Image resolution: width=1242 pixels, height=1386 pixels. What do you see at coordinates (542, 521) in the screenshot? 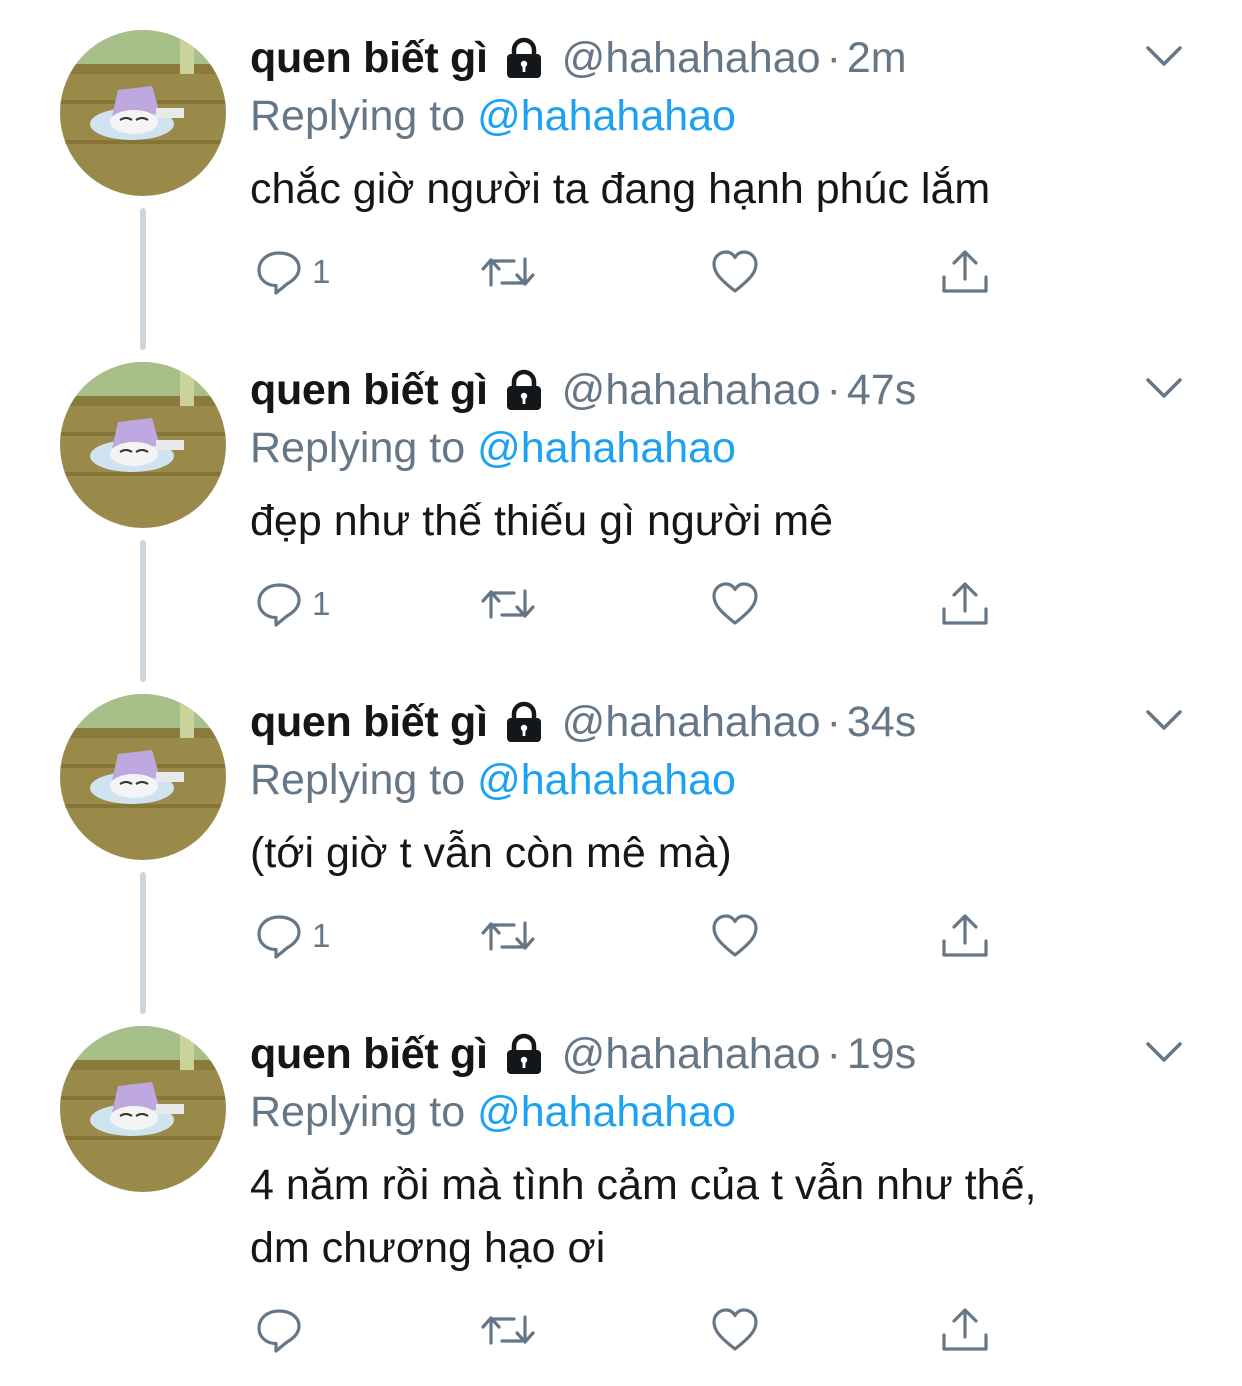
I see `tweet-text-line: đẹp như thế thiếu gì người mê` at bounding box center [542, 521].